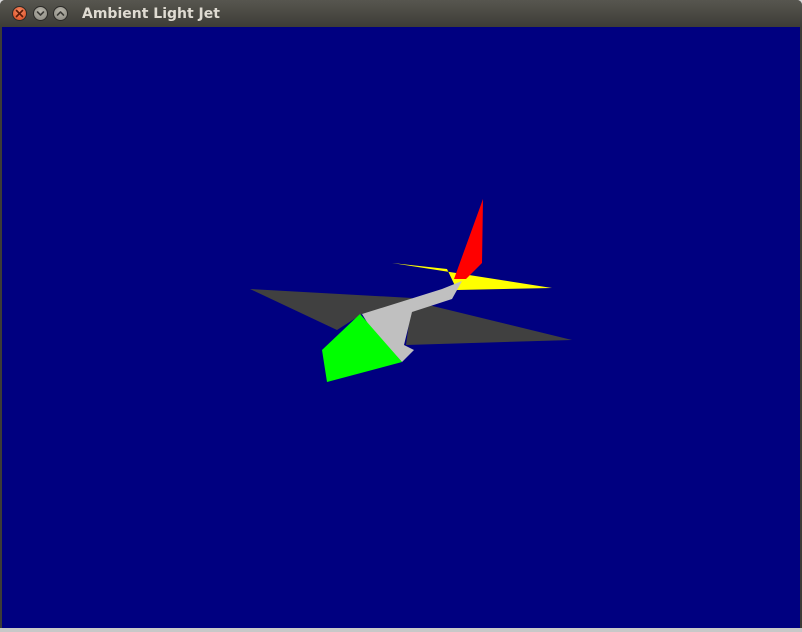 This screenshot has height=632, width=802. Describe the element at coordinates (468, 239) in the screenshot. I see `tail-fin` at that location.